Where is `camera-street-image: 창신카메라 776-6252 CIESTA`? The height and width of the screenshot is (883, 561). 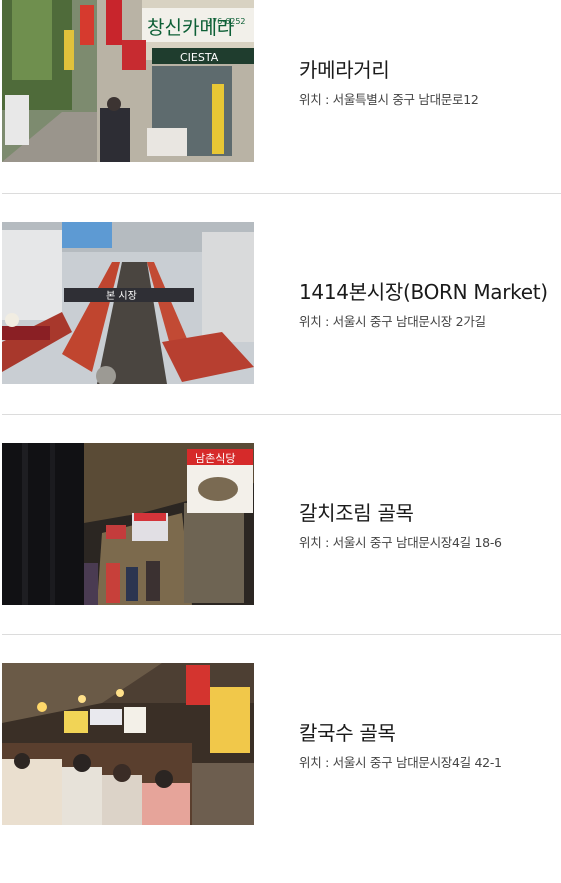
camera-street-image: 창신카메라 776-6252 CIESTA is located at coordinates (128, 81).